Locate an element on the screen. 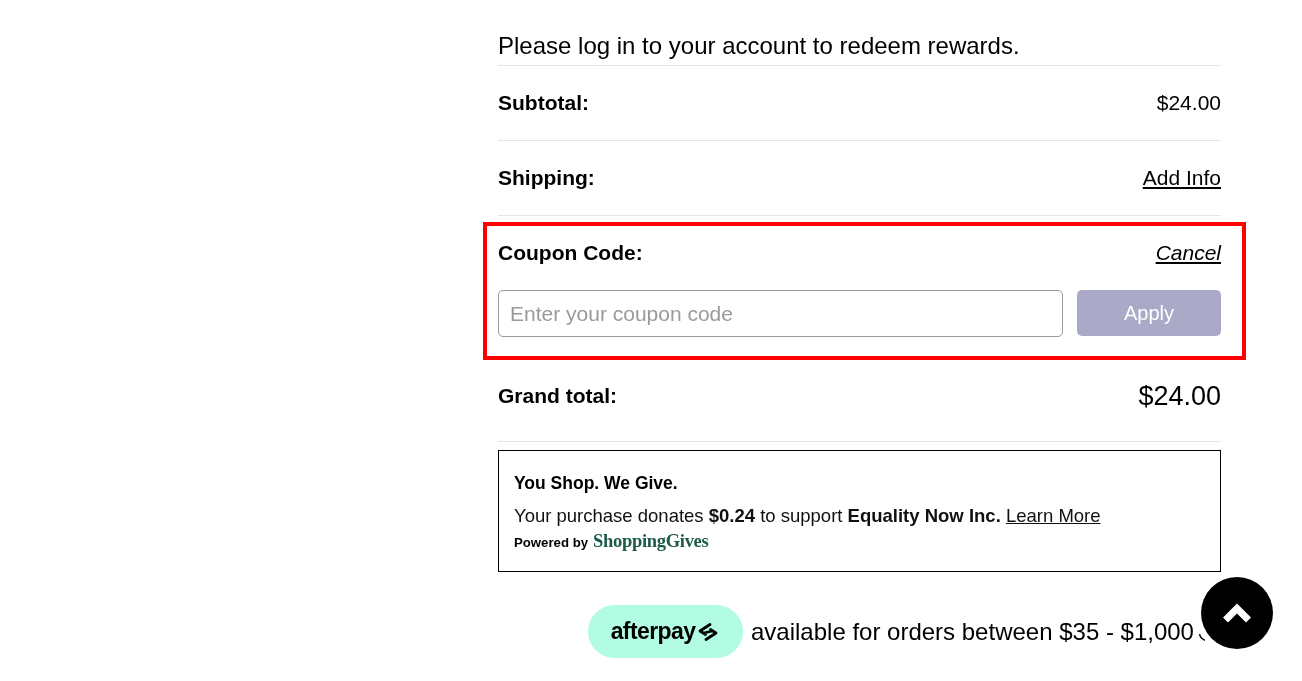 The height and width of the screenshot is (681, 1302). coupon-label: Coupon Code: is located at coordinates (570, 253).